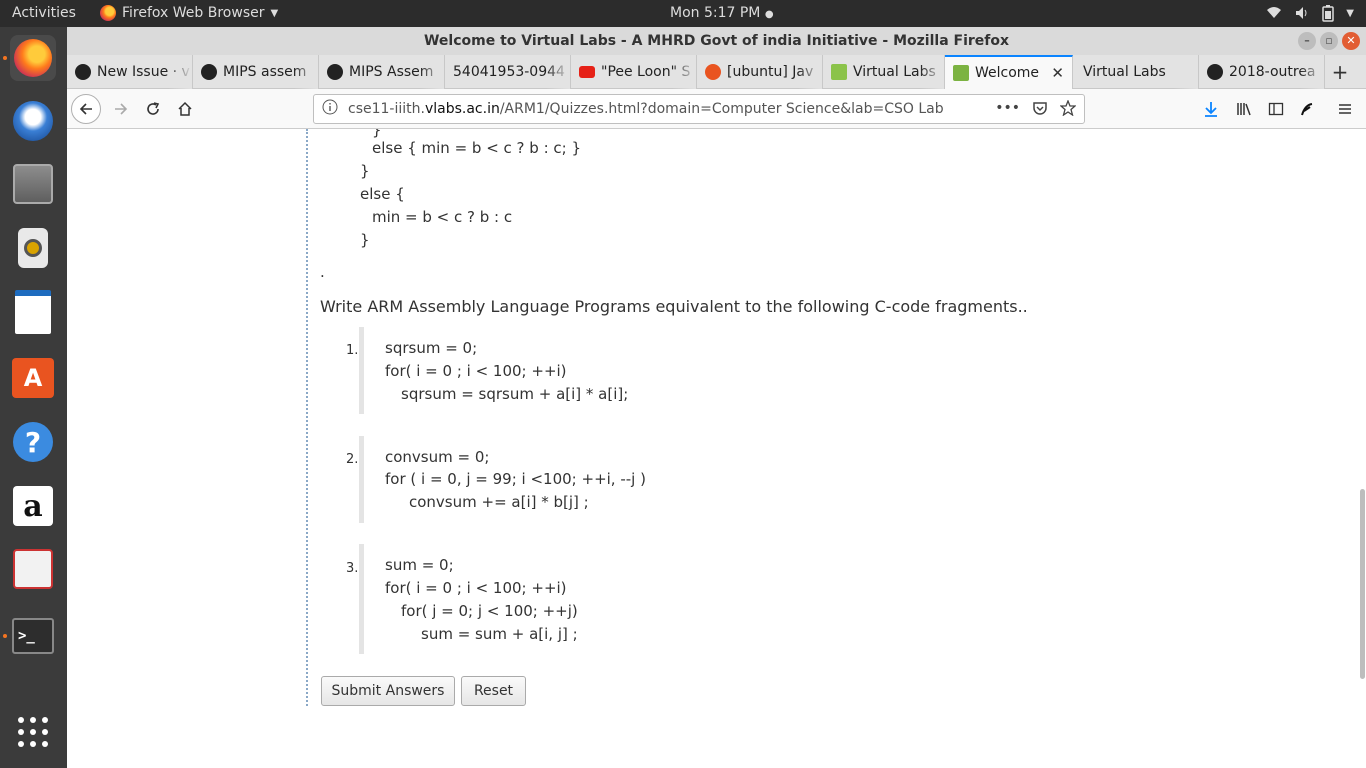  I want to click on show-applications-button, so click(33, 732).